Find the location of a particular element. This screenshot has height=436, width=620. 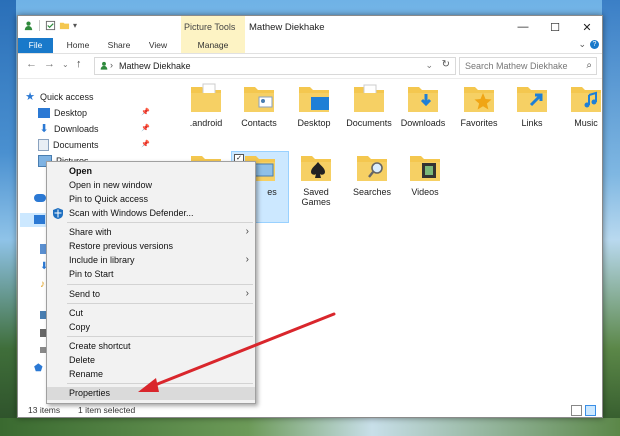

download-arrow-icon: ⬇ is located at coordinates (44, 128).